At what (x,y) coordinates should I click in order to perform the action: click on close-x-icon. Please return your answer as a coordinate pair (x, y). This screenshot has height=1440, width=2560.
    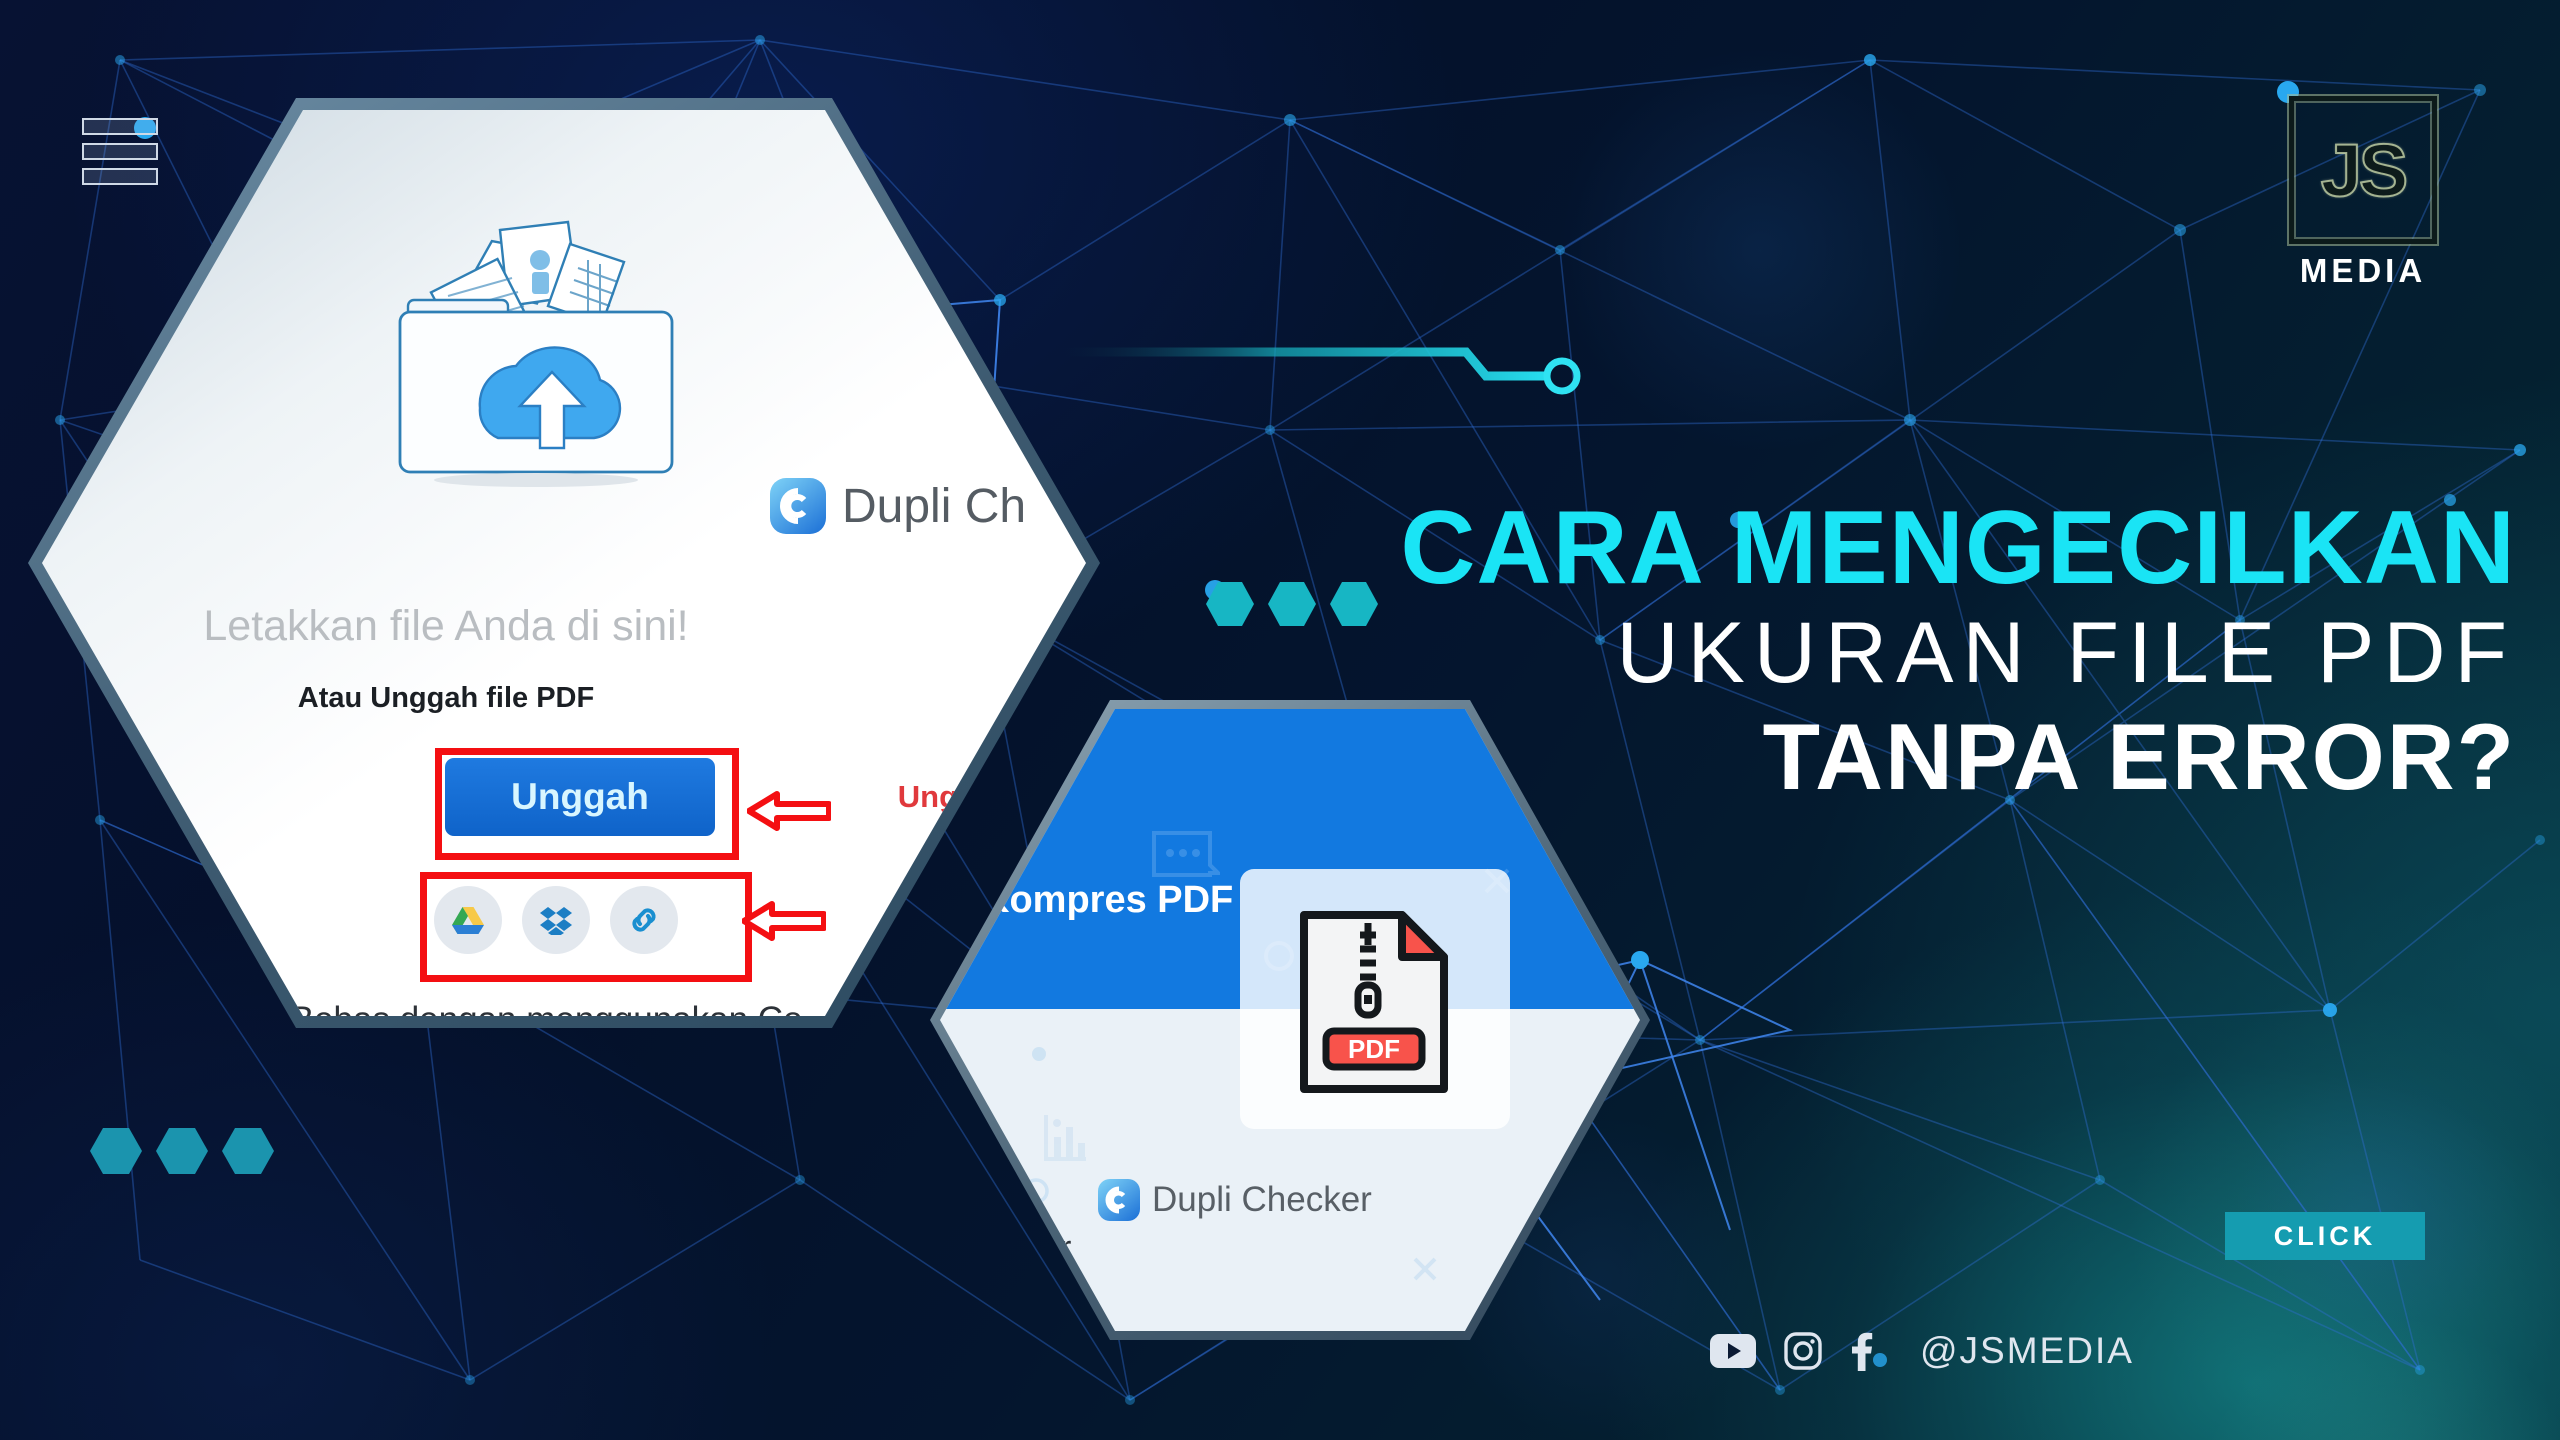
    Looking at the image, I should click on (1425, 1269).